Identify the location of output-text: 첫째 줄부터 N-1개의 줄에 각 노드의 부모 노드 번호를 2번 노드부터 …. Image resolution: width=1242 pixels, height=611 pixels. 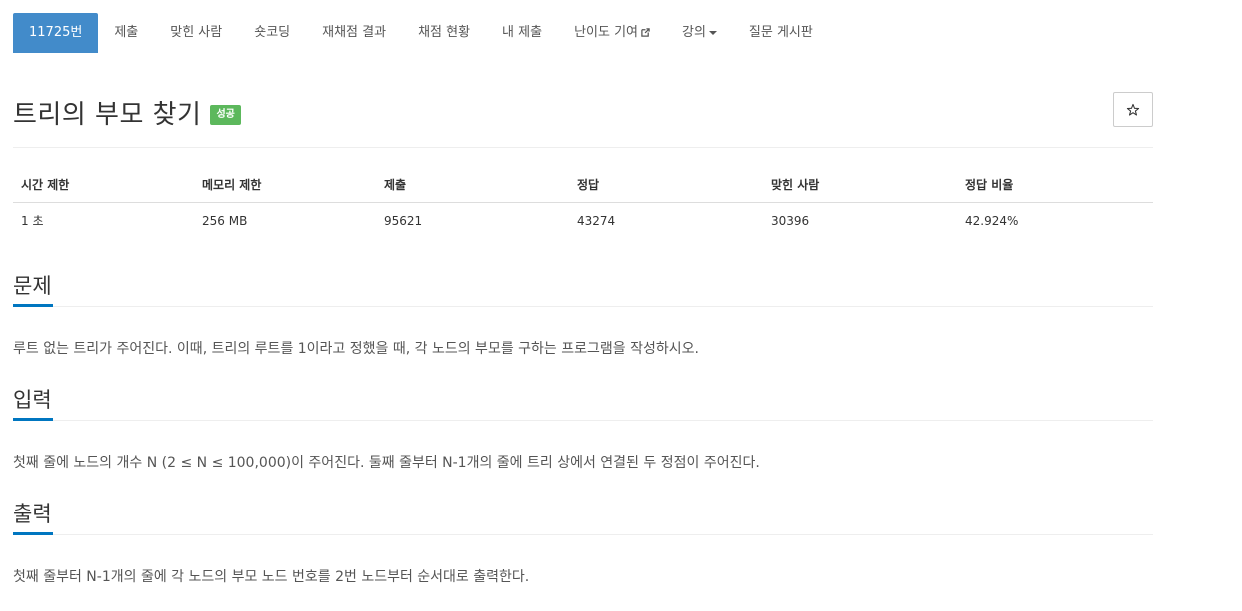
(271, 577).